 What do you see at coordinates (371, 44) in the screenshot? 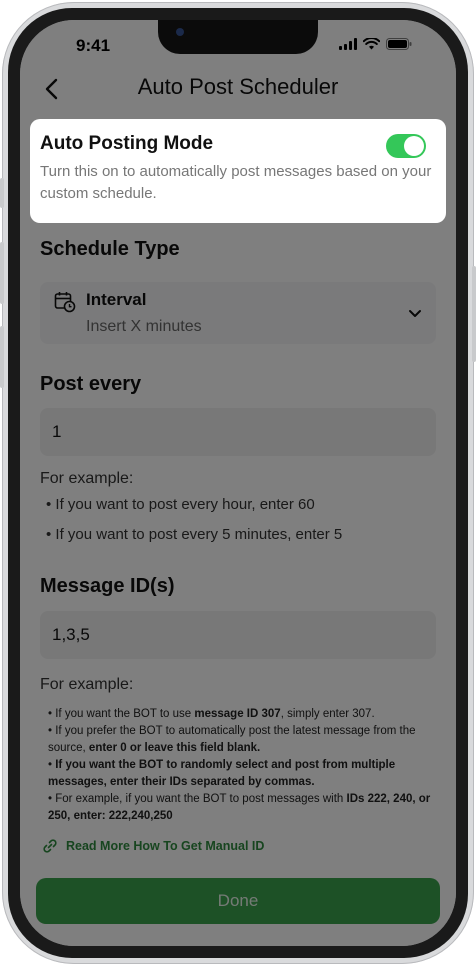
I see `wifi-icon` at bounding box center [371, 44].